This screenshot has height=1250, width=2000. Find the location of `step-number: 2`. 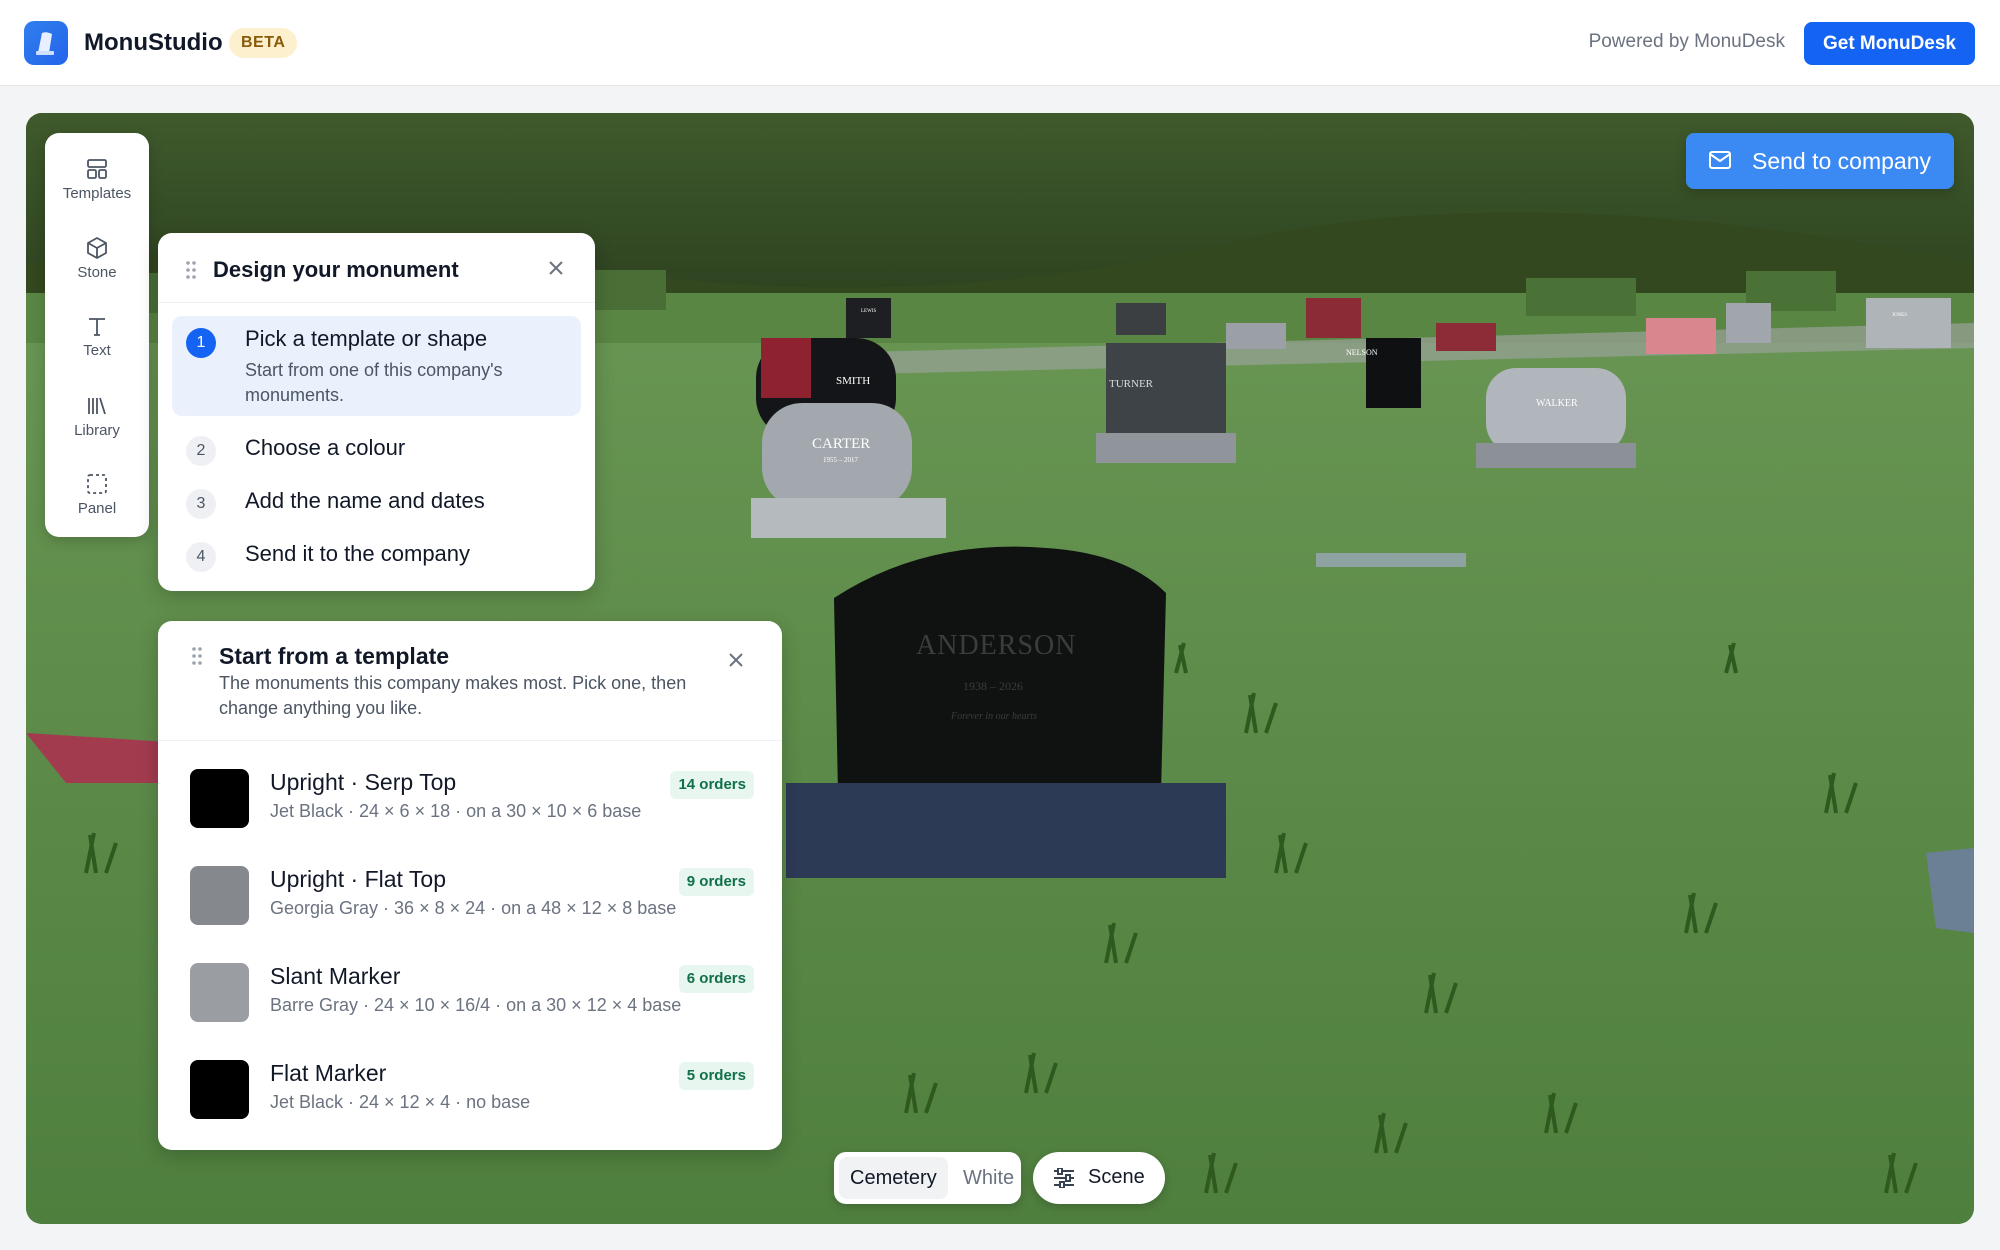

step-number: 2 is located at coordinates (201, 451).